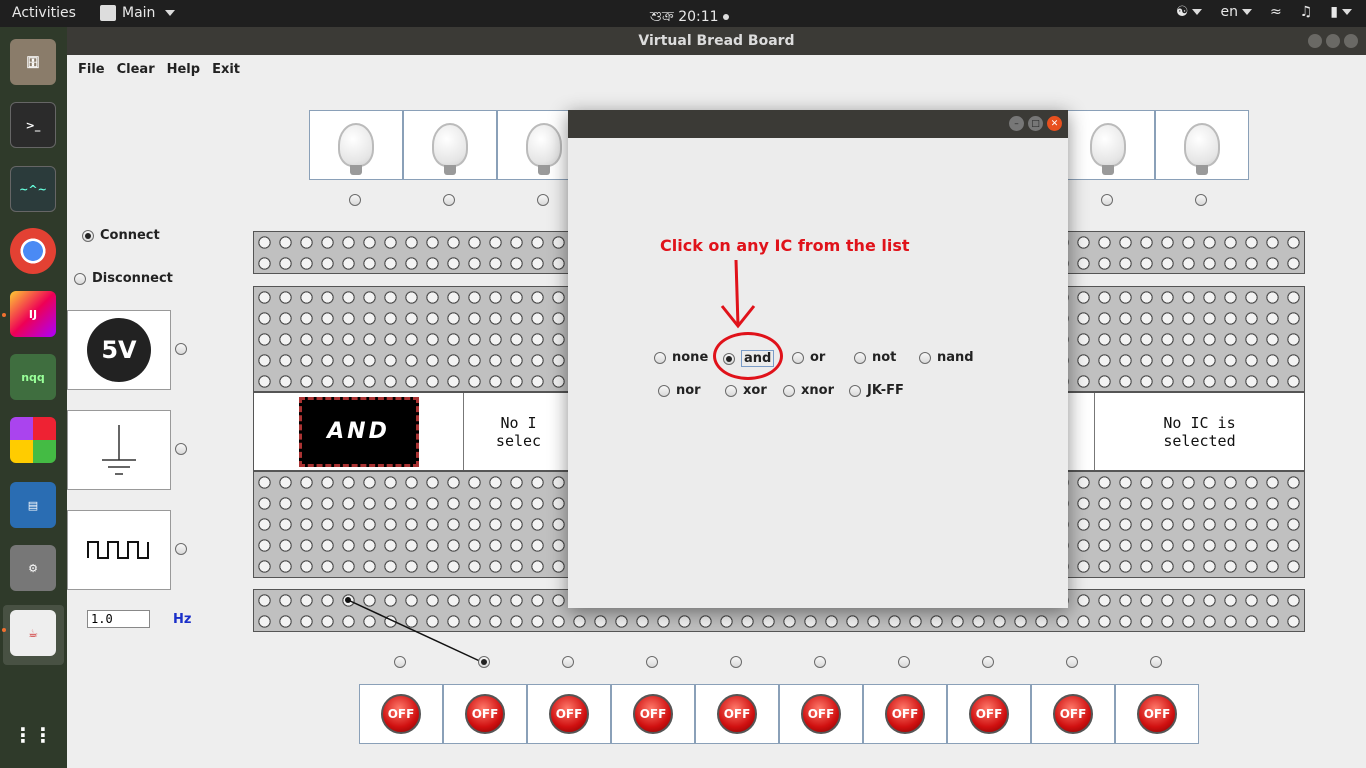 The image size is (1366, 768). I want to click on language-indicator: en, so click(1236, 12).